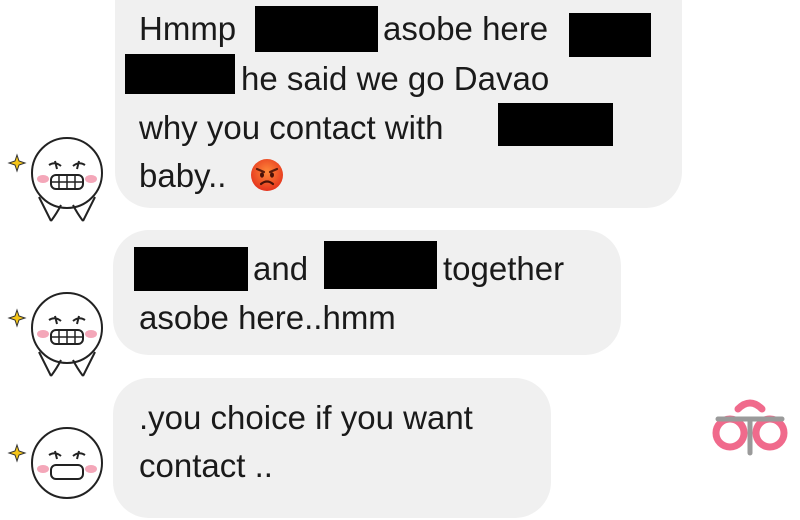 This screenshot has height=520, width=800. Describe the element at coordinates (267, 317) in the screenshot. I see `message-text: asobe here..hmm` at that location.